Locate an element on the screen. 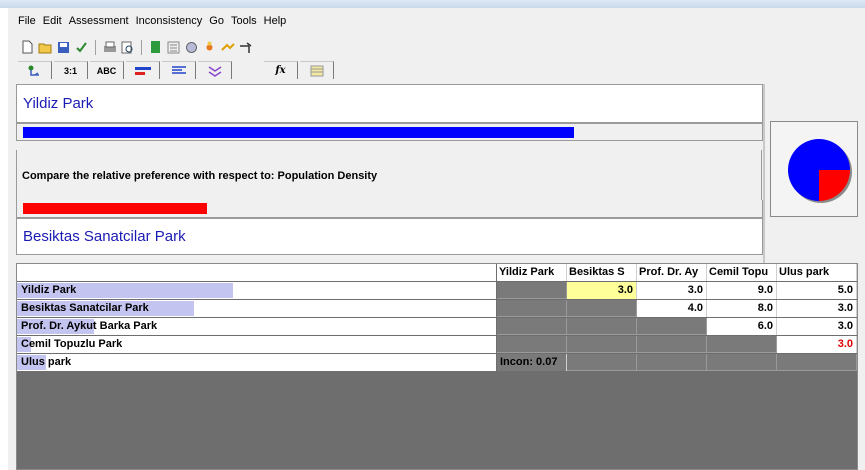 The height and width of the screenshot is (470, 865). flower-icon is located at coordinates (209, 47).